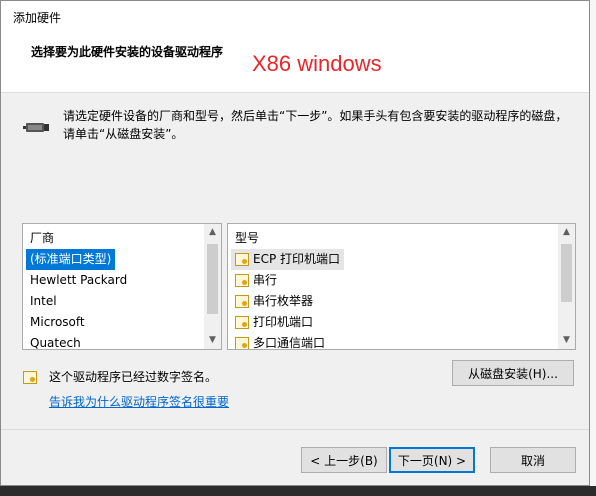 Image resolution: width=596 pixels, height=496 pixels. Describe the element at coordinates (394, 280) in the screenshot. I see `model-item-serial: 串行` at that location.